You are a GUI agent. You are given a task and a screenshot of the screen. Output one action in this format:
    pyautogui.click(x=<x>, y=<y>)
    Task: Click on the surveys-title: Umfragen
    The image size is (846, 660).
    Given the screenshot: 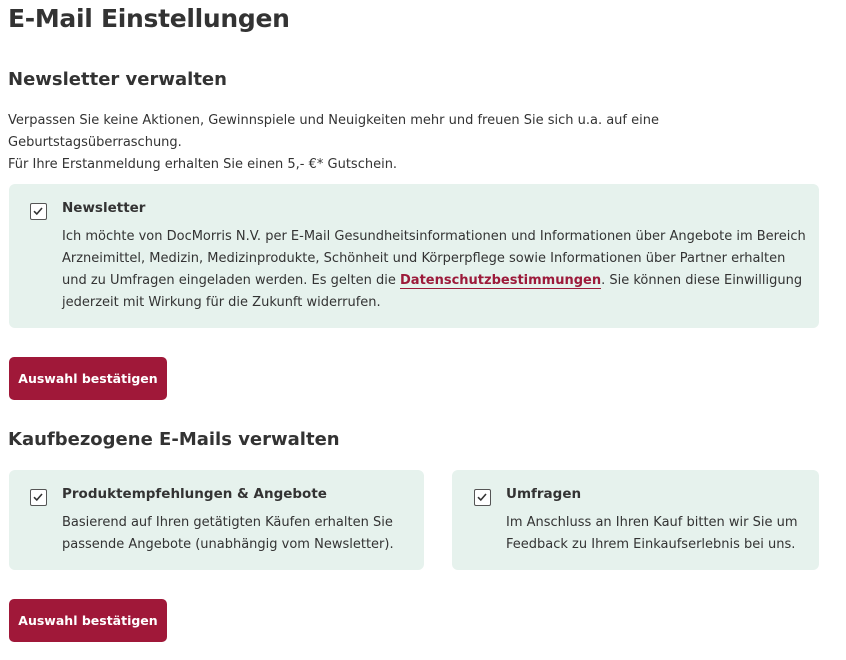 What is the action you would take?
    pyautogui.click(x=544, y=494)
    